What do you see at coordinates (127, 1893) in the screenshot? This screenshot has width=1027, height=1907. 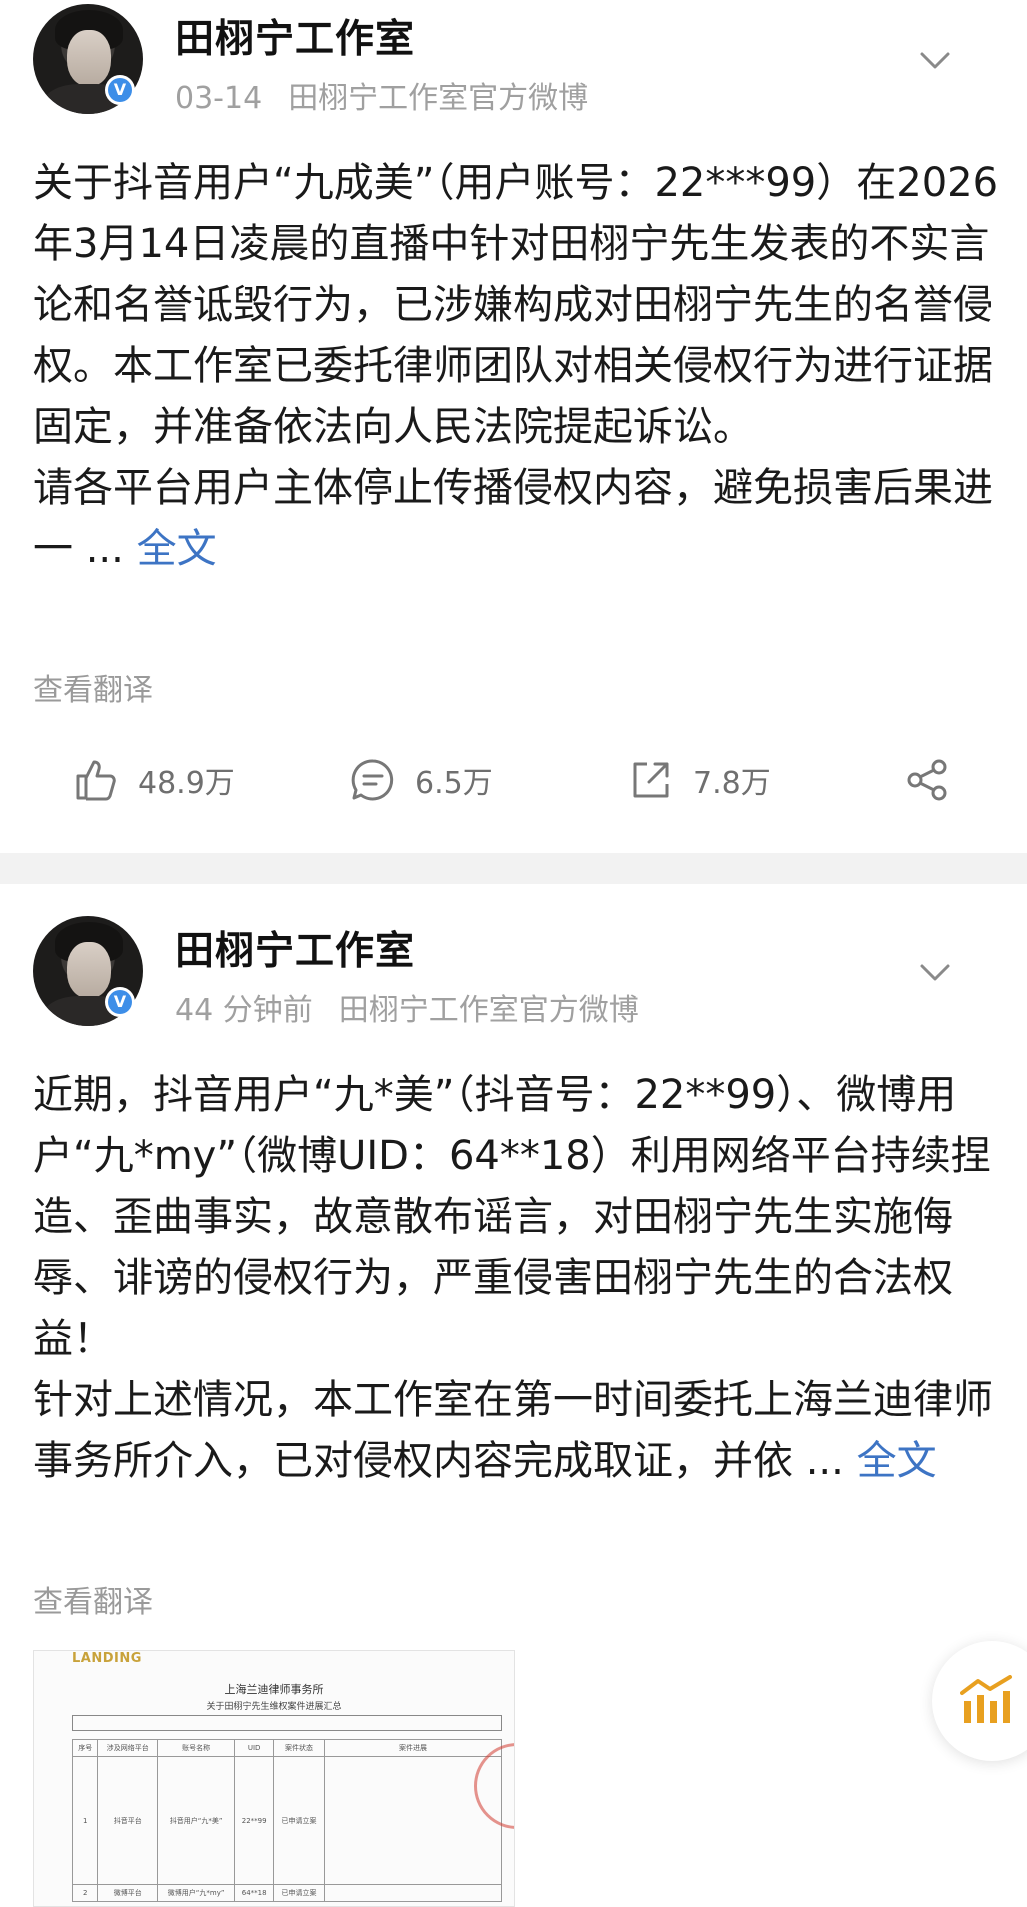 I see `table-cell: 微博平台` at bounding box center [127, 1893].